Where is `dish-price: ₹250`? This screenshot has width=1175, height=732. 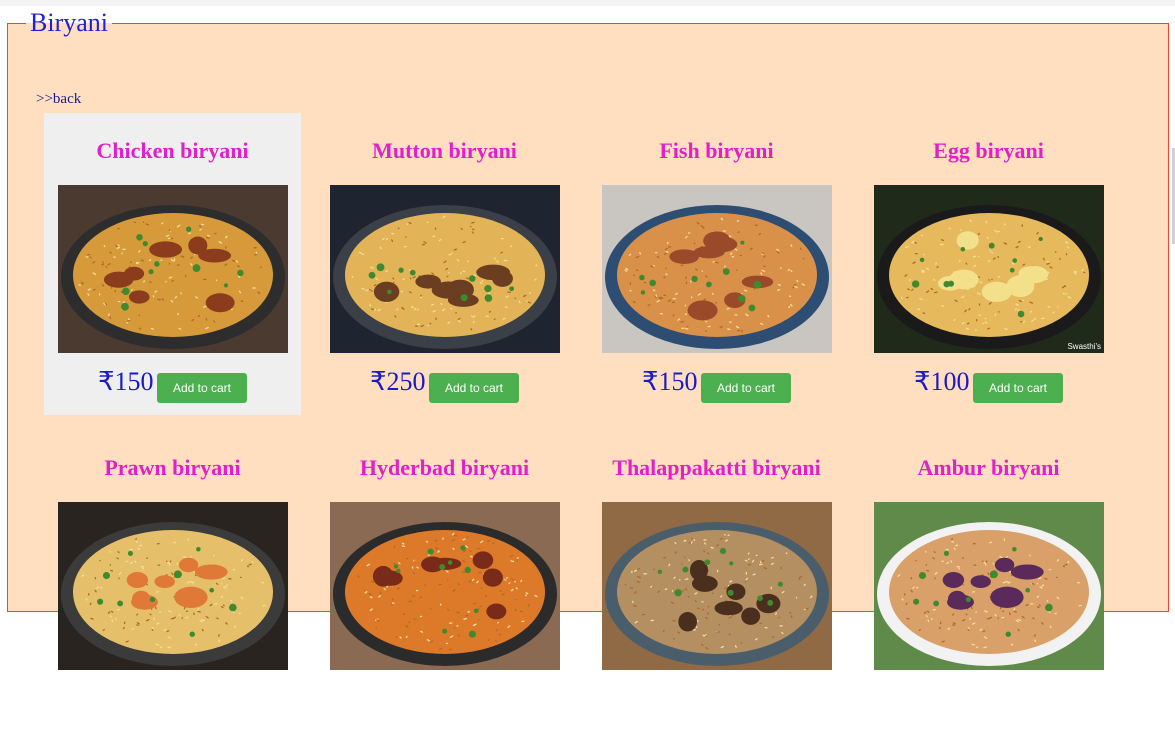 dish-price: ₹250 is located at coordinates (398, 382).